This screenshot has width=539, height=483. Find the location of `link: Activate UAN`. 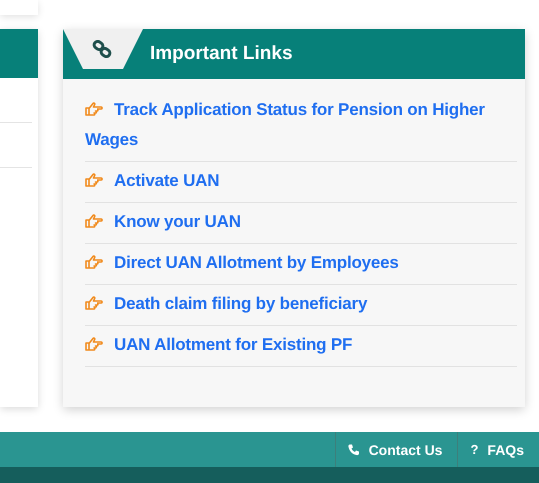

link: Activate UAN is located at coordinates (301, 181).